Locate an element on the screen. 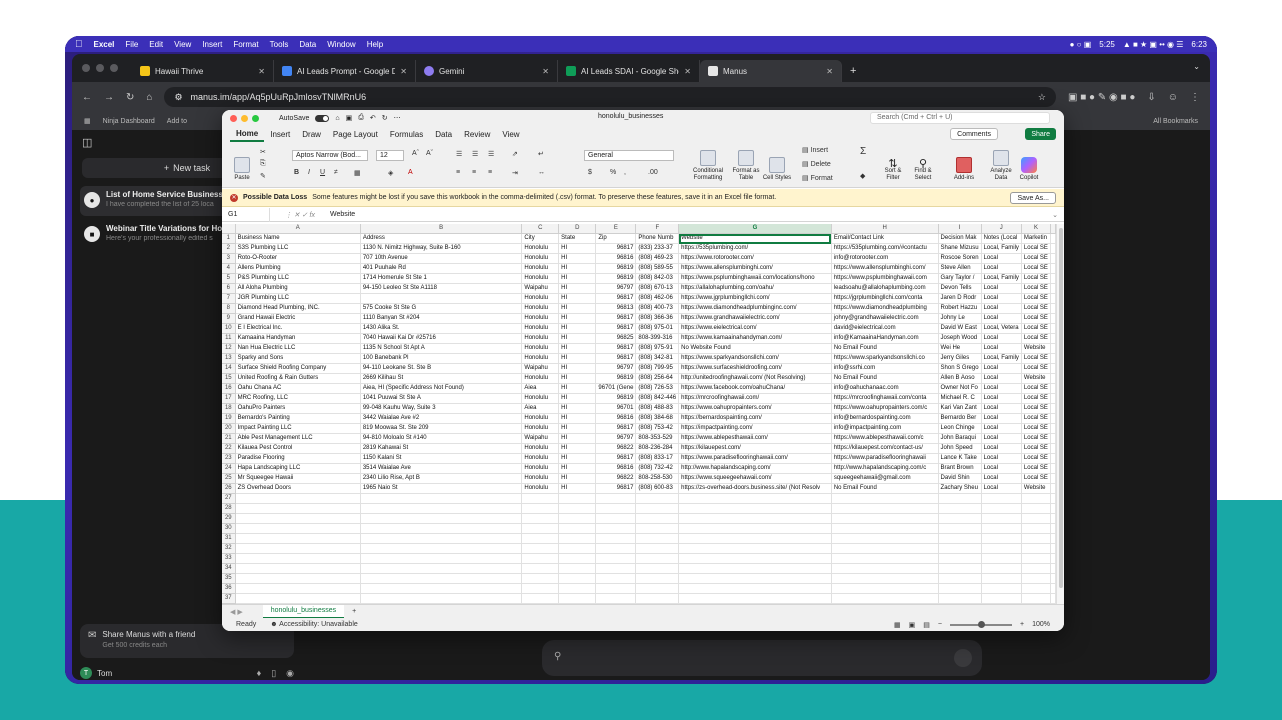  cell: 96822 is located at coordinates (616, 449).